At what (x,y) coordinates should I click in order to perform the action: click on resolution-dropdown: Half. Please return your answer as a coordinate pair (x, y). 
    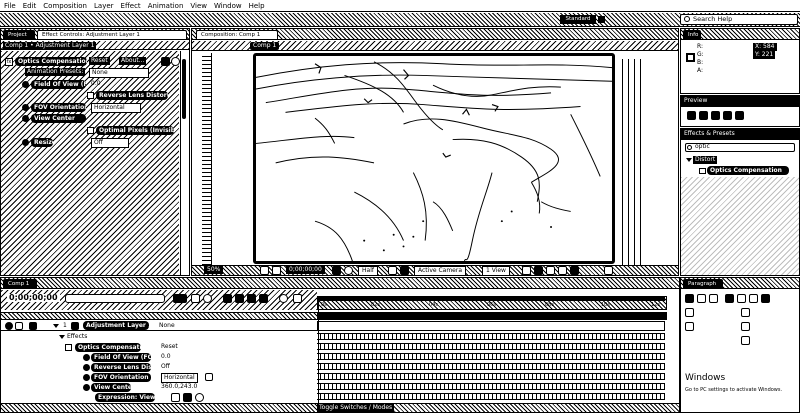
    Looking at the image, I should click on (368, 270).